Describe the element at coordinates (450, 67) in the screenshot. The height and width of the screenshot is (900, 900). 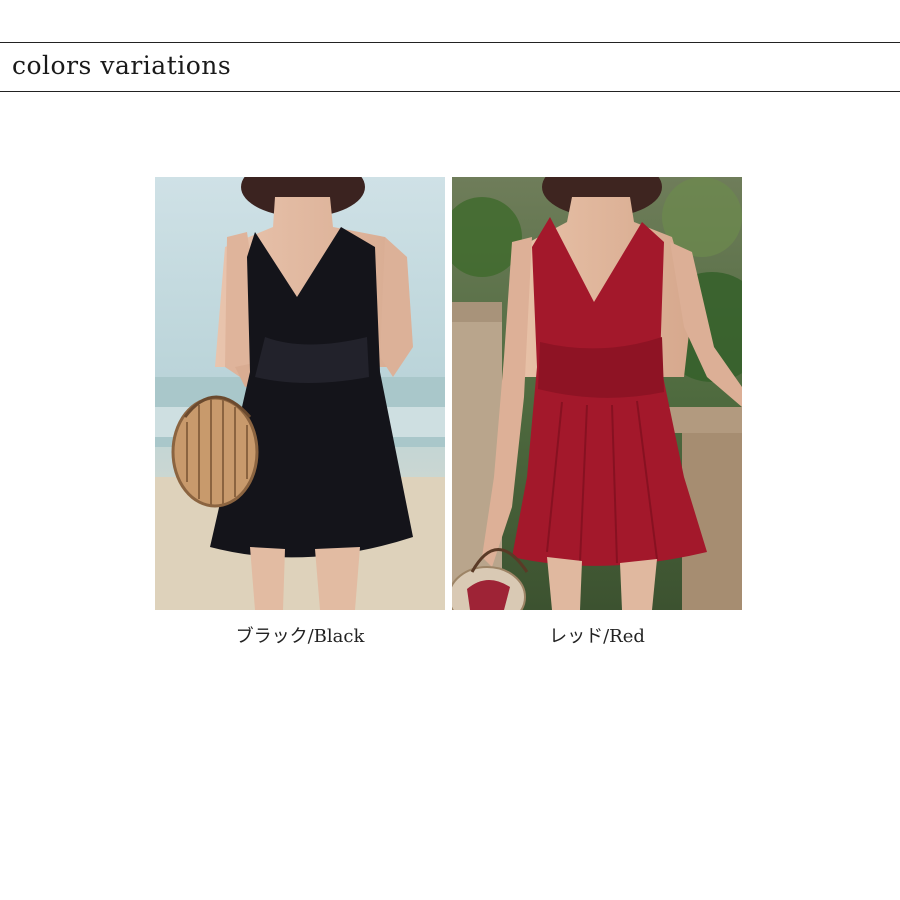
I see `section-header: colors variations` at that location.